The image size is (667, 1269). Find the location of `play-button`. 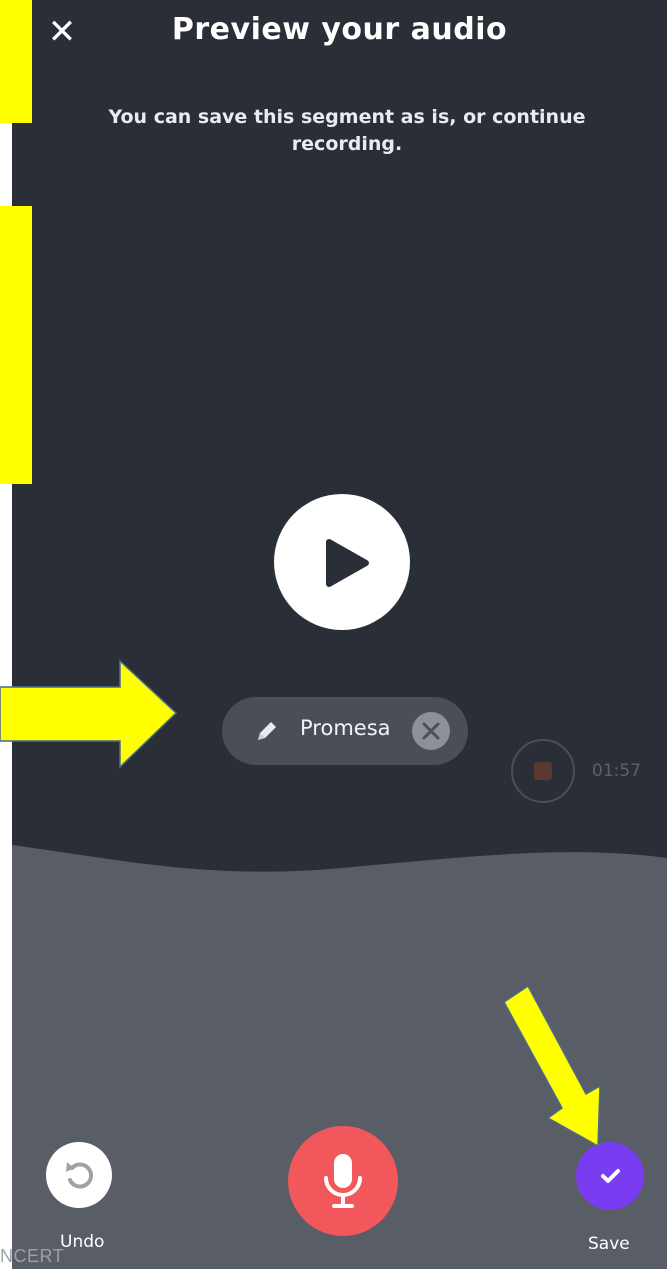

play-button is located at coordinates (342, 562).